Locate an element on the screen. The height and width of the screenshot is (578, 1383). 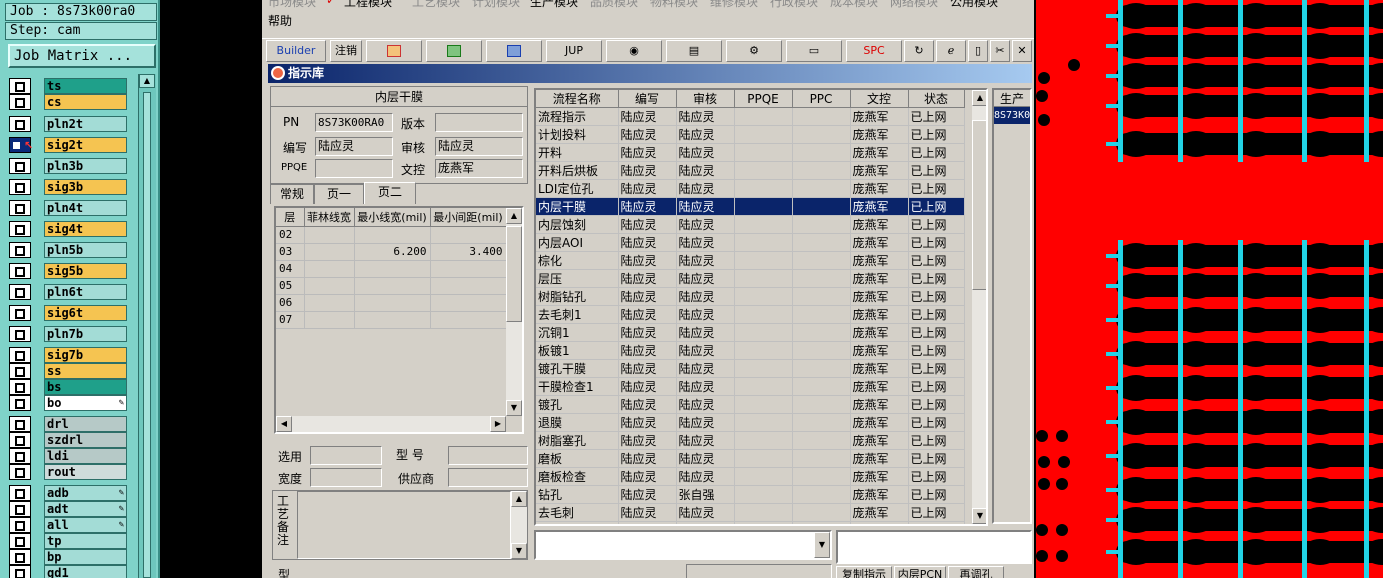
scroll-thumb is located at coordinates (514, 274).